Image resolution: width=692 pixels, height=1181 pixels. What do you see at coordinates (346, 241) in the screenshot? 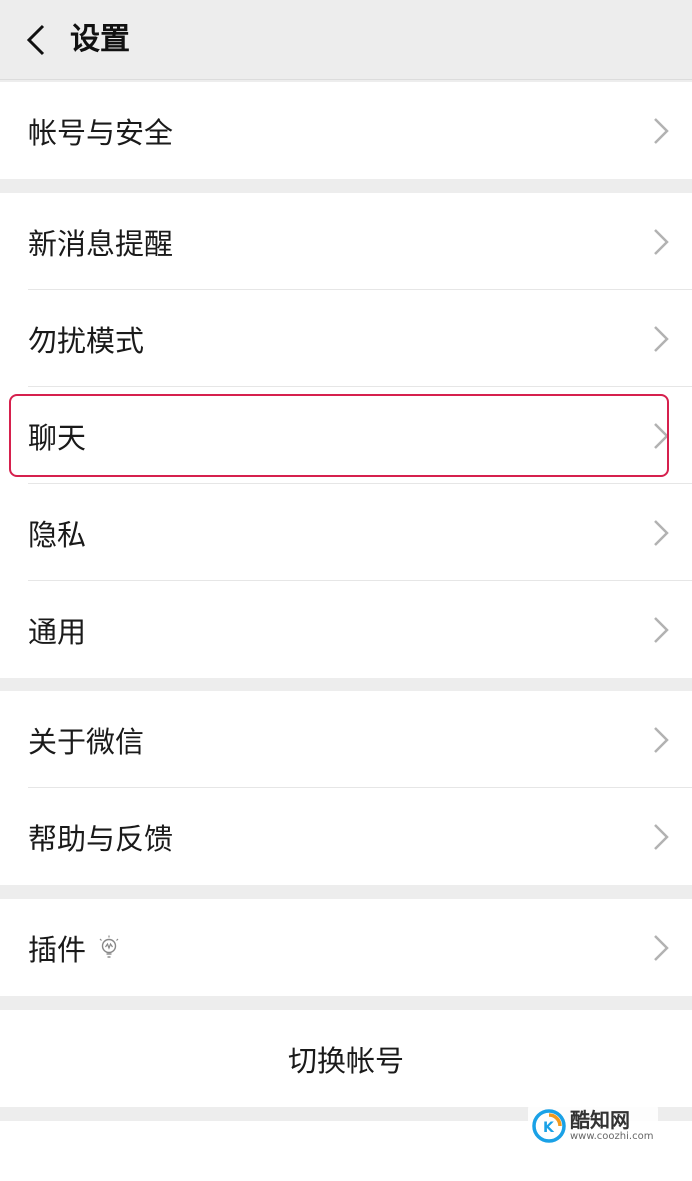
I see `settings-item-new-message-alert: 新消息提醒` at bounding box center [346, 241].